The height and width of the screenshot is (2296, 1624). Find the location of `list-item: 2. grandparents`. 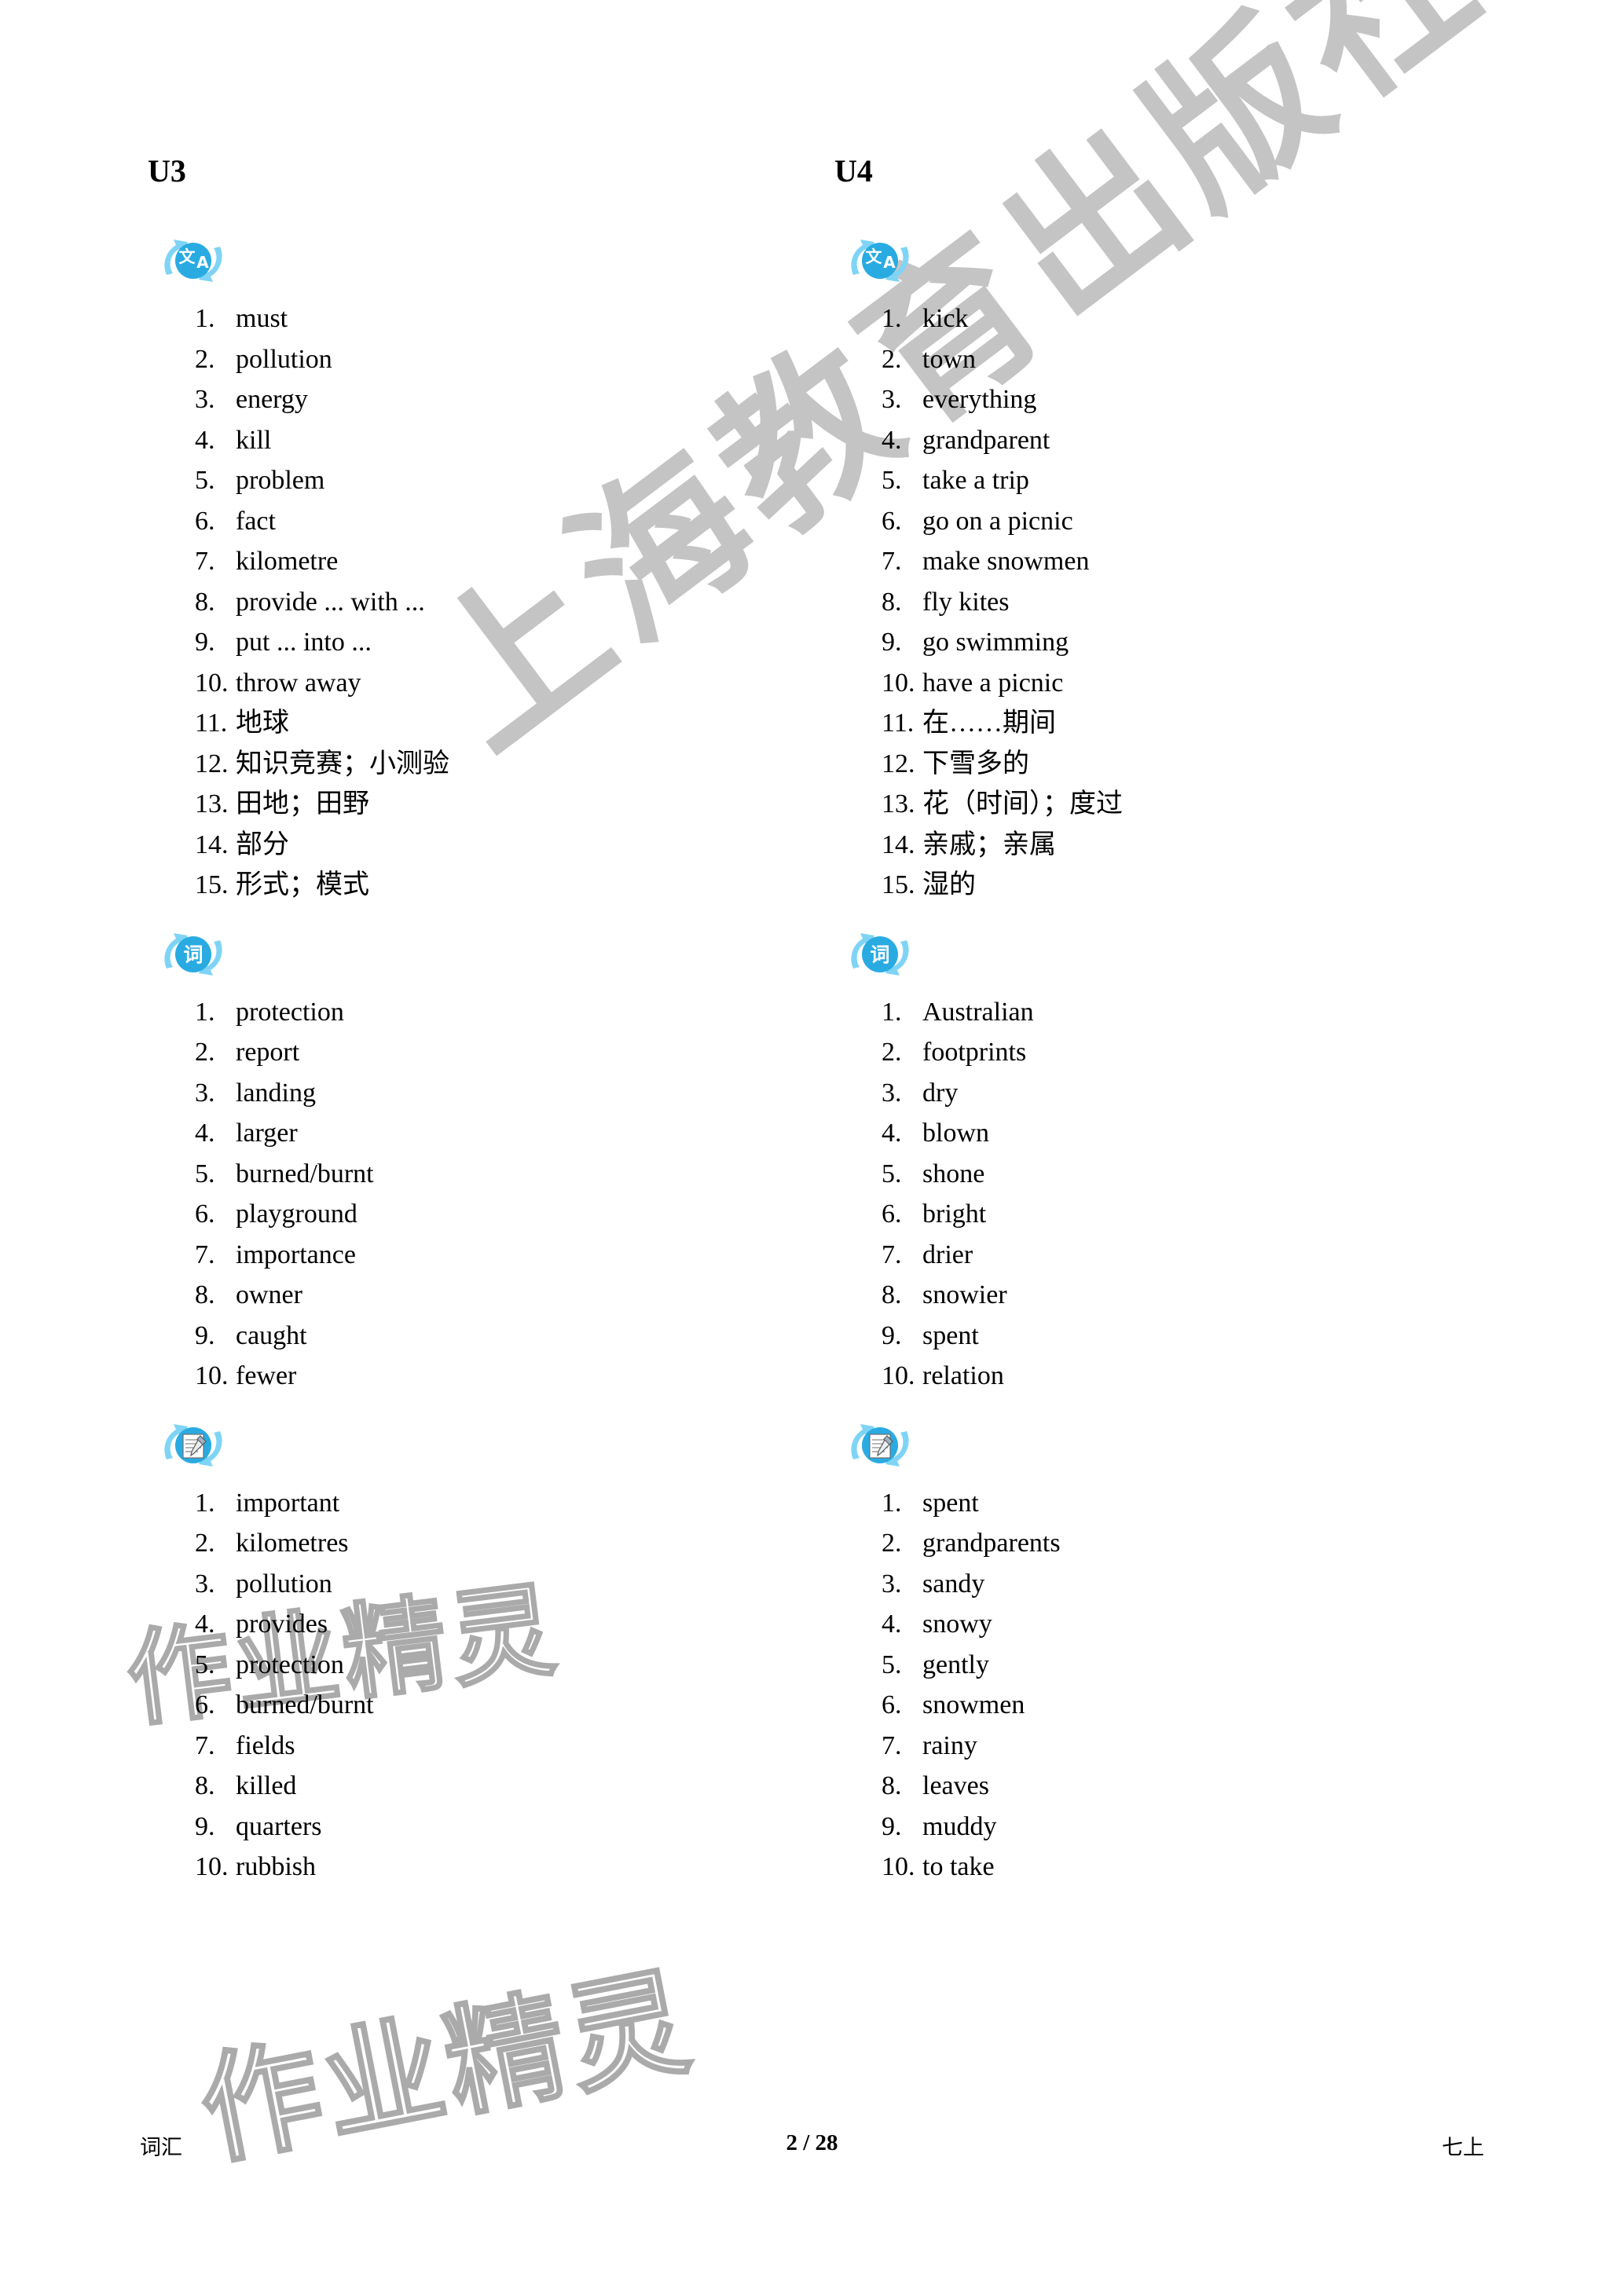

list-item: 2. grandparents is located at coordinates (972, 1543).